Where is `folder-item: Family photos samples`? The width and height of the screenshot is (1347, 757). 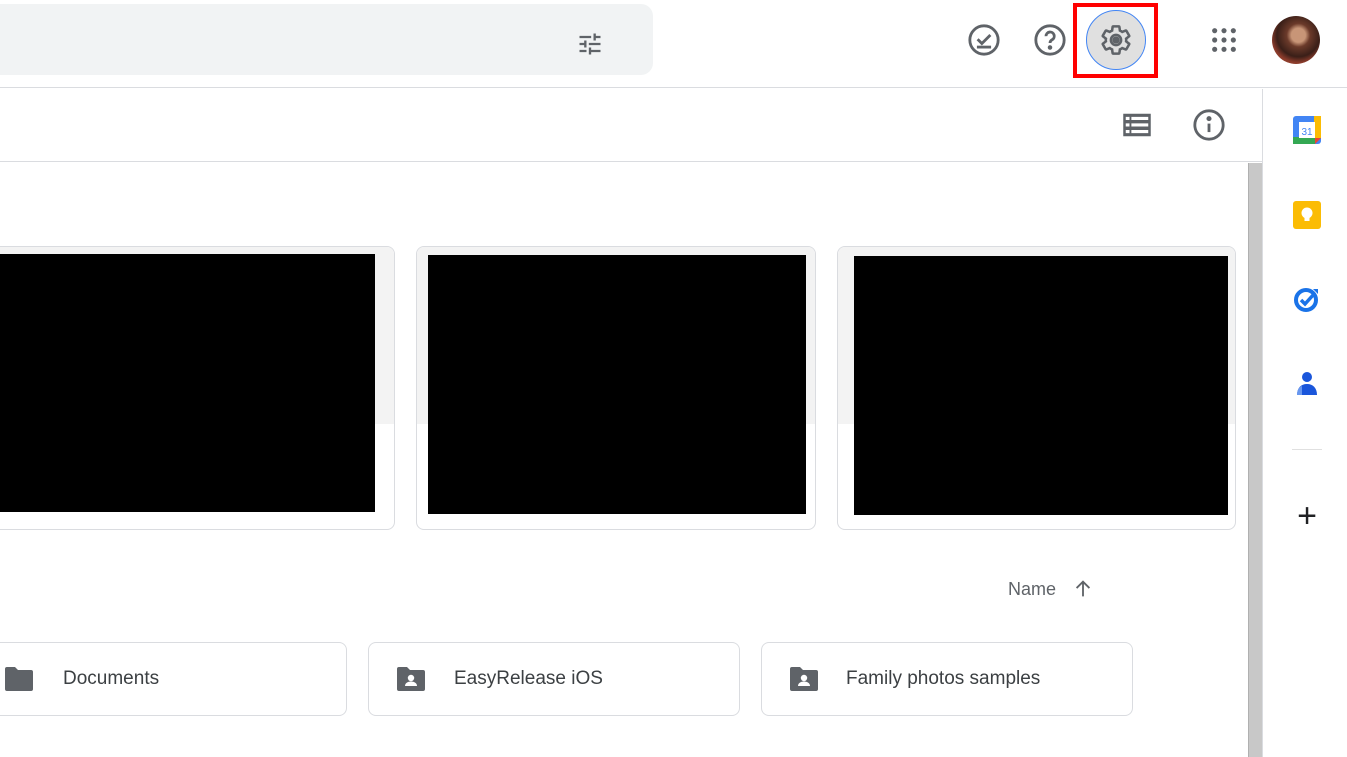 folder-item: Family photos samples is located at coordinates (947, 679).